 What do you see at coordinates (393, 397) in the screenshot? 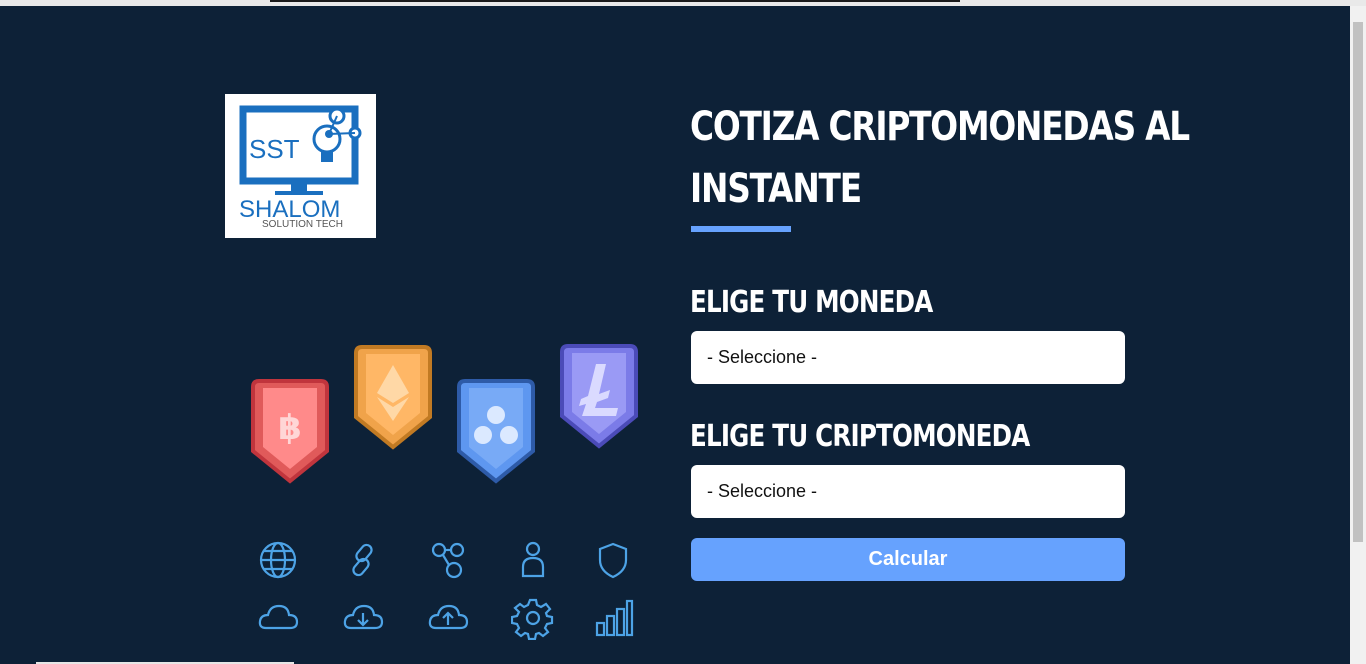
I see `ethereum-icon` at bounding box center [393, 397].